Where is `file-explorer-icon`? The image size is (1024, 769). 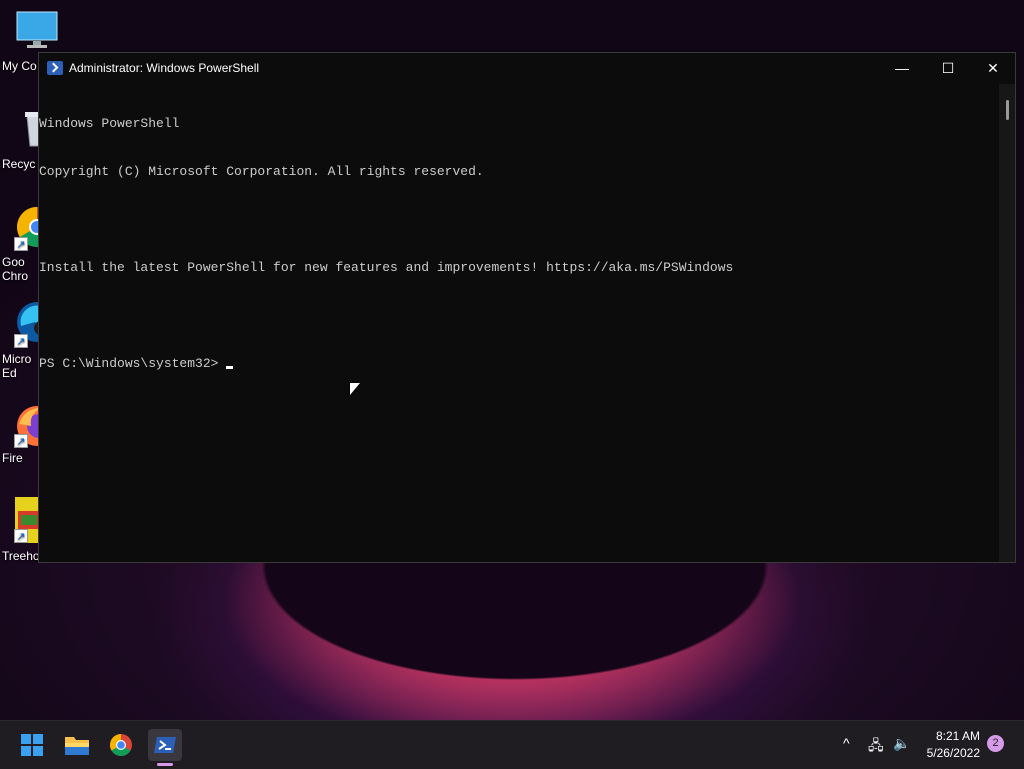 file-explorer-icon is located at coordinates (77, 746).